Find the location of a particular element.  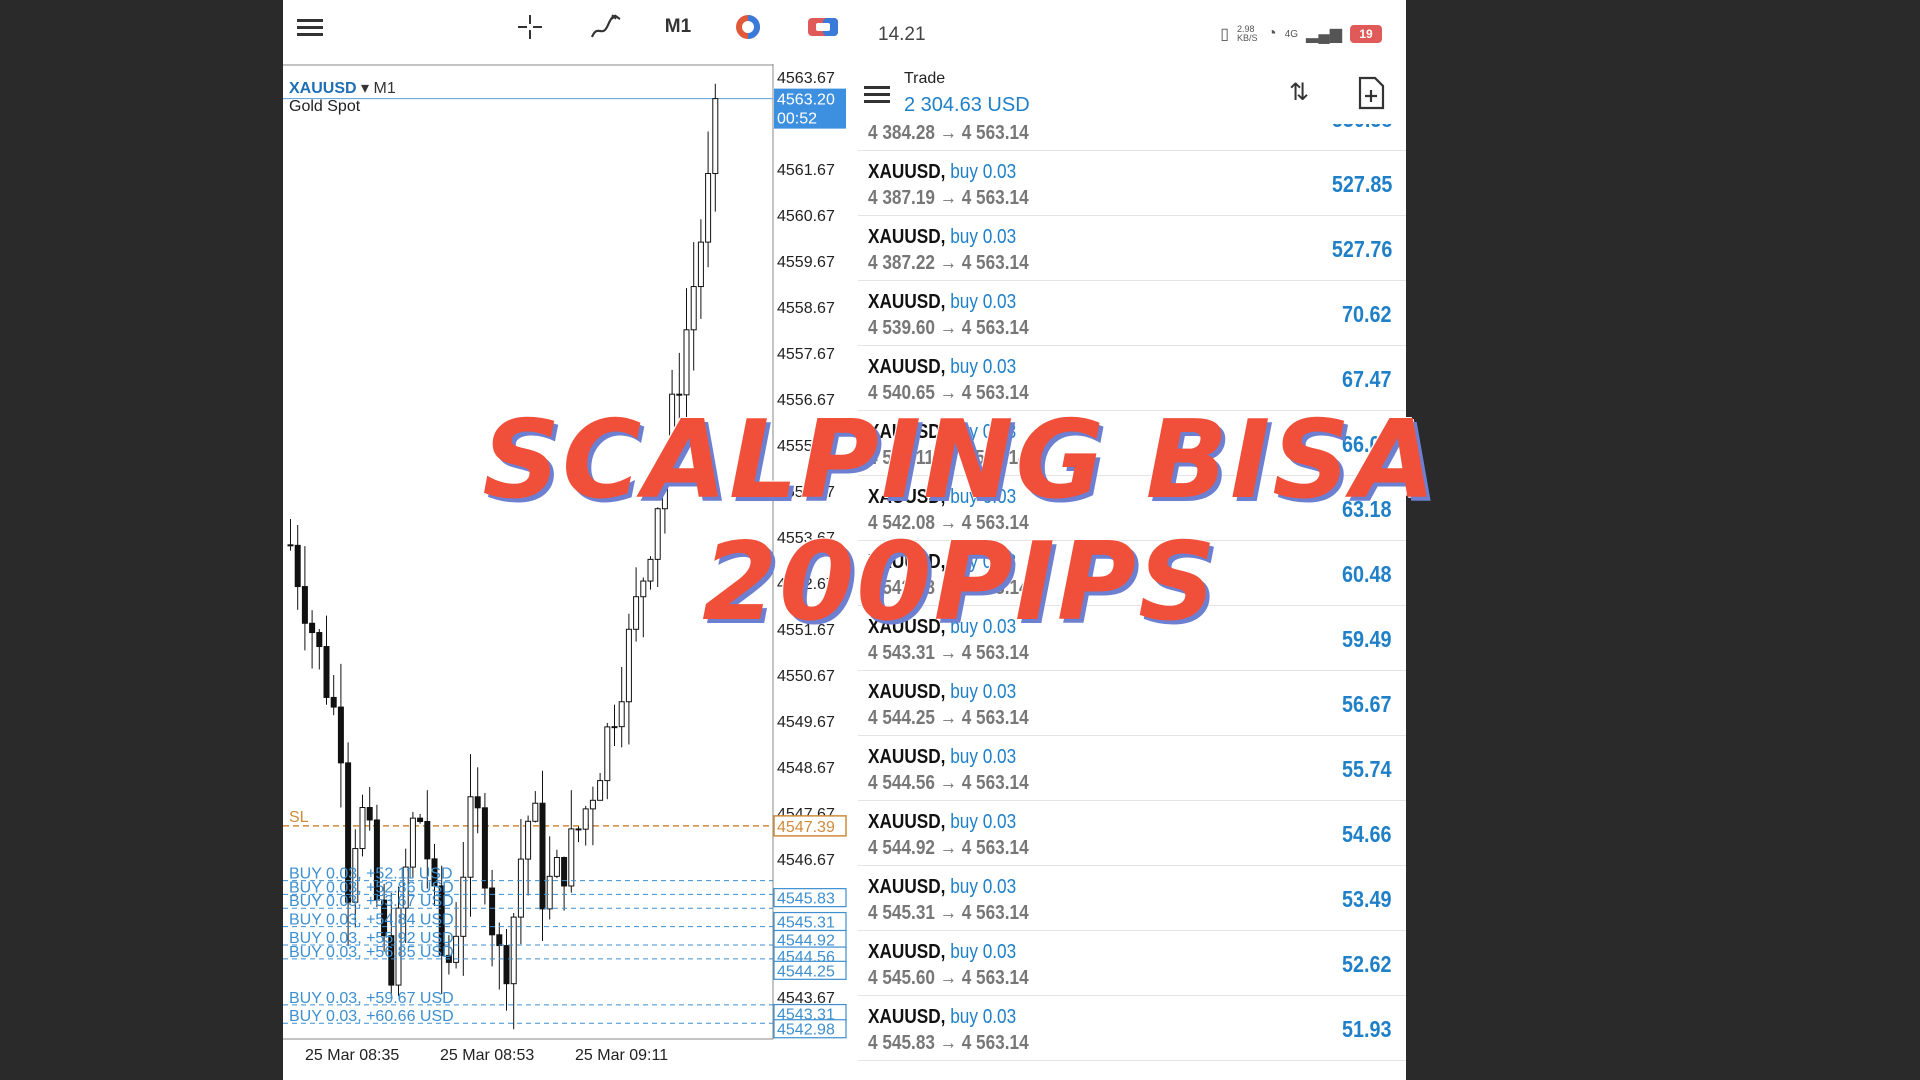

position-profit: 52.62 is located at coordinates (1367, 964).